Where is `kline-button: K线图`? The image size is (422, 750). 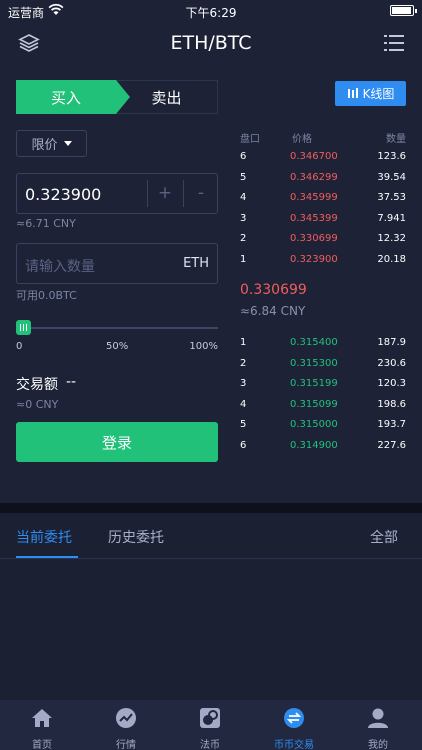
kline-button: K线图 is located at coordinates (370, 93).